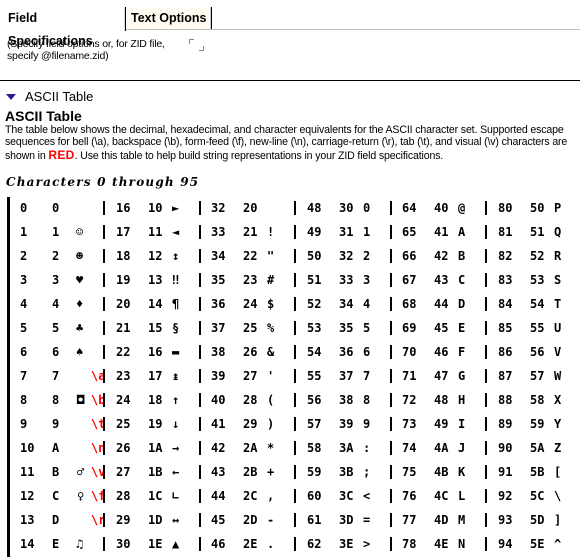  What do you see at coordinates (64, 27) in the screenshot?
I see `tab-field-specifications: Field Specifications` at bounding box center [64, 27].